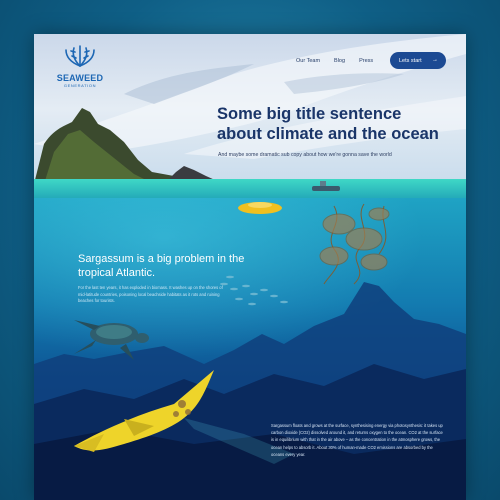 The width and height of the screenshot is (500, 500). Describe the element at coordinates (80, 56) in the screenshot. I see `seaweed-wreath-icon` at that location.